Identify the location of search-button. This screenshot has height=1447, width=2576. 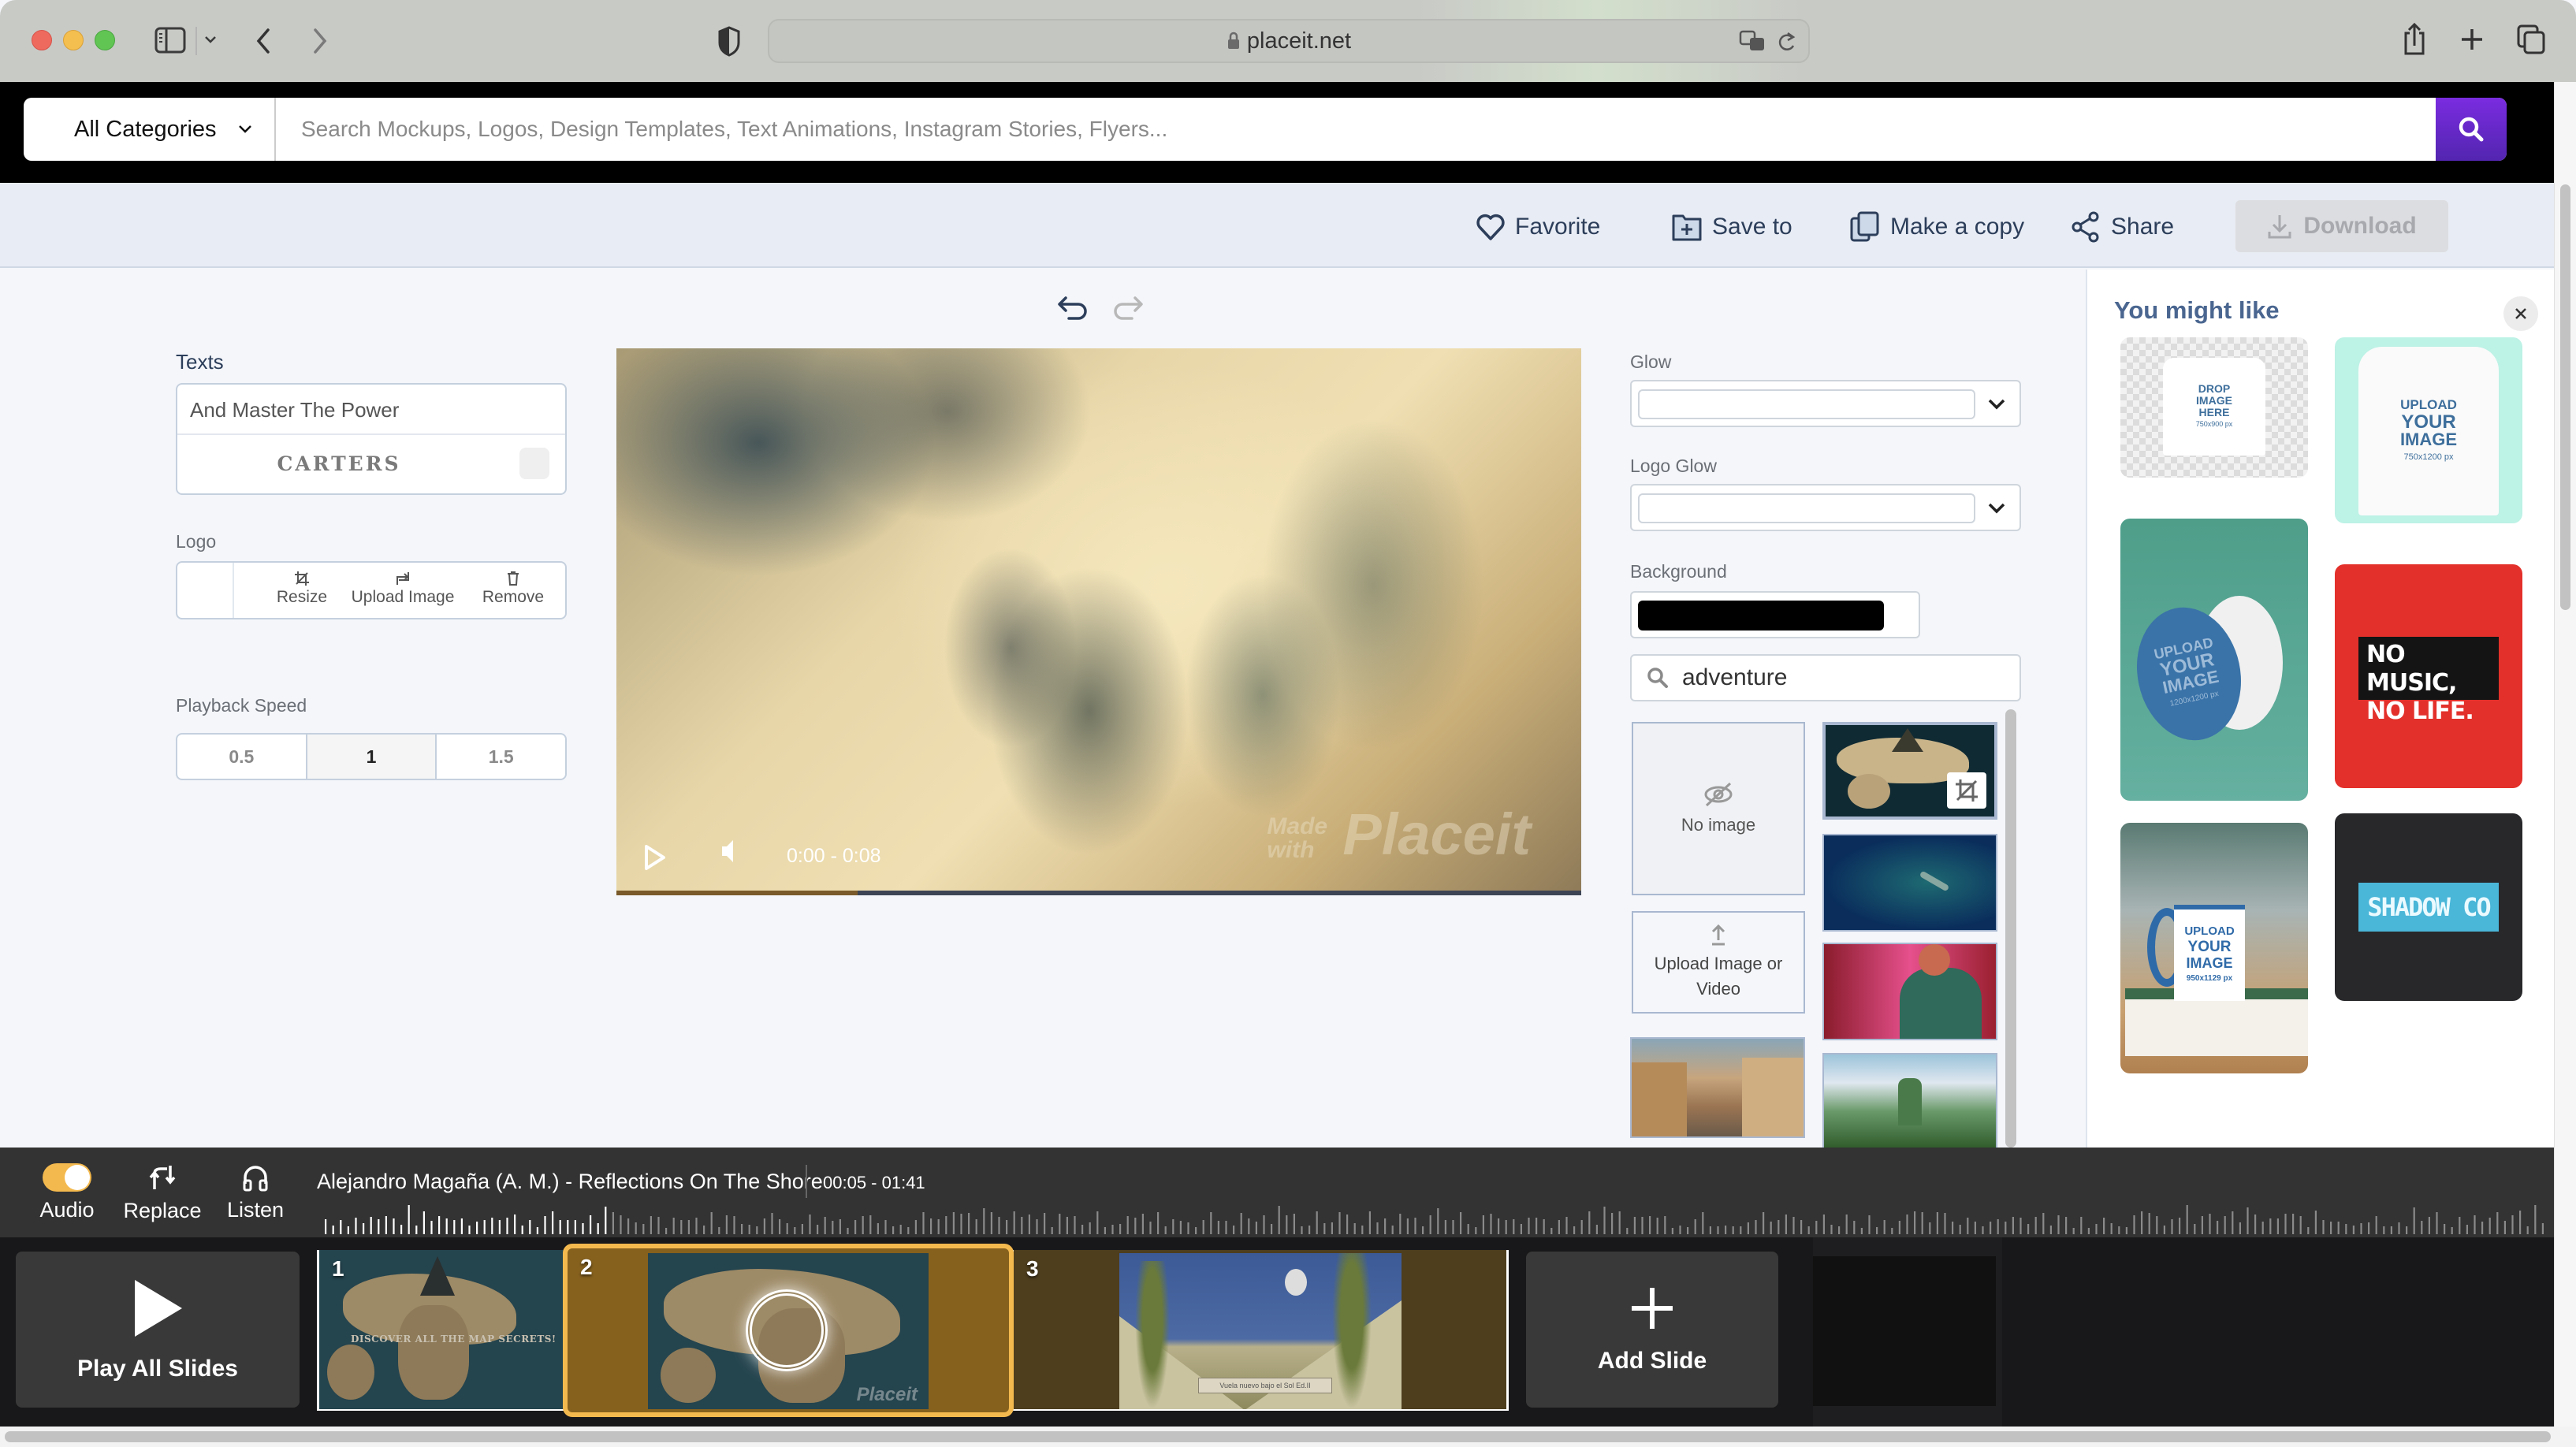
(2471, 129).